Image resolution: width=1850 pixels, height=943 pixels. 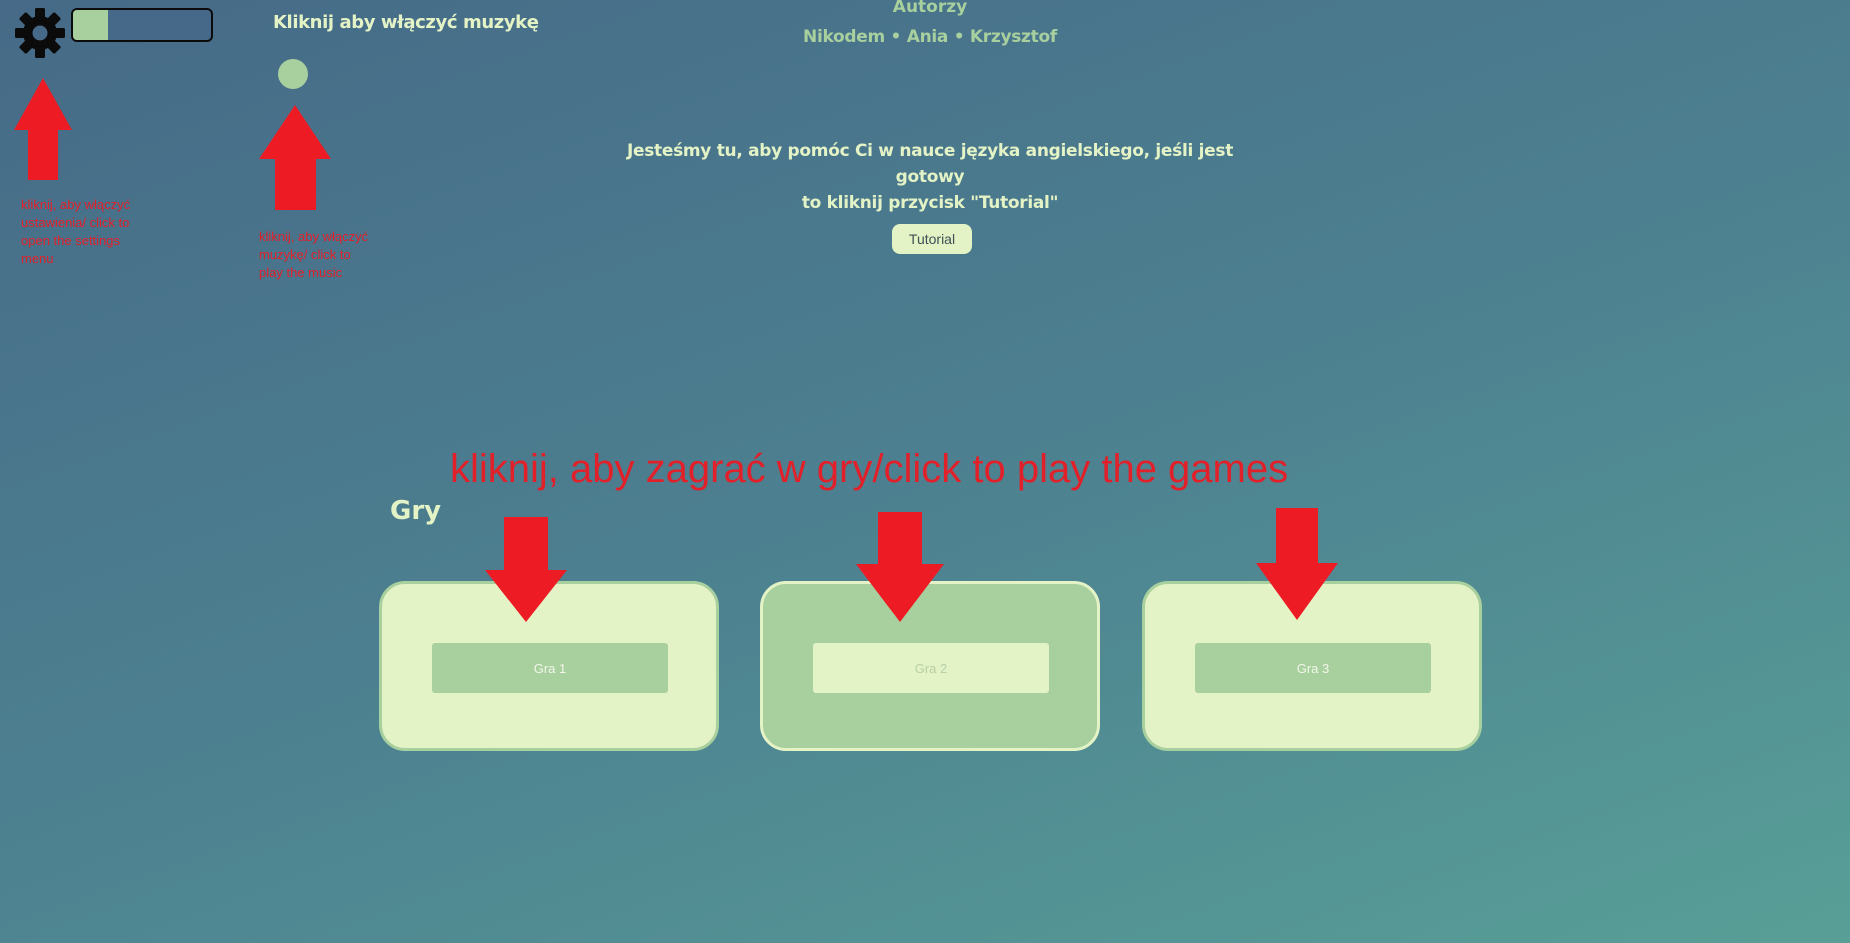 I want to click on gear-icon, so click(x=40, y=33).